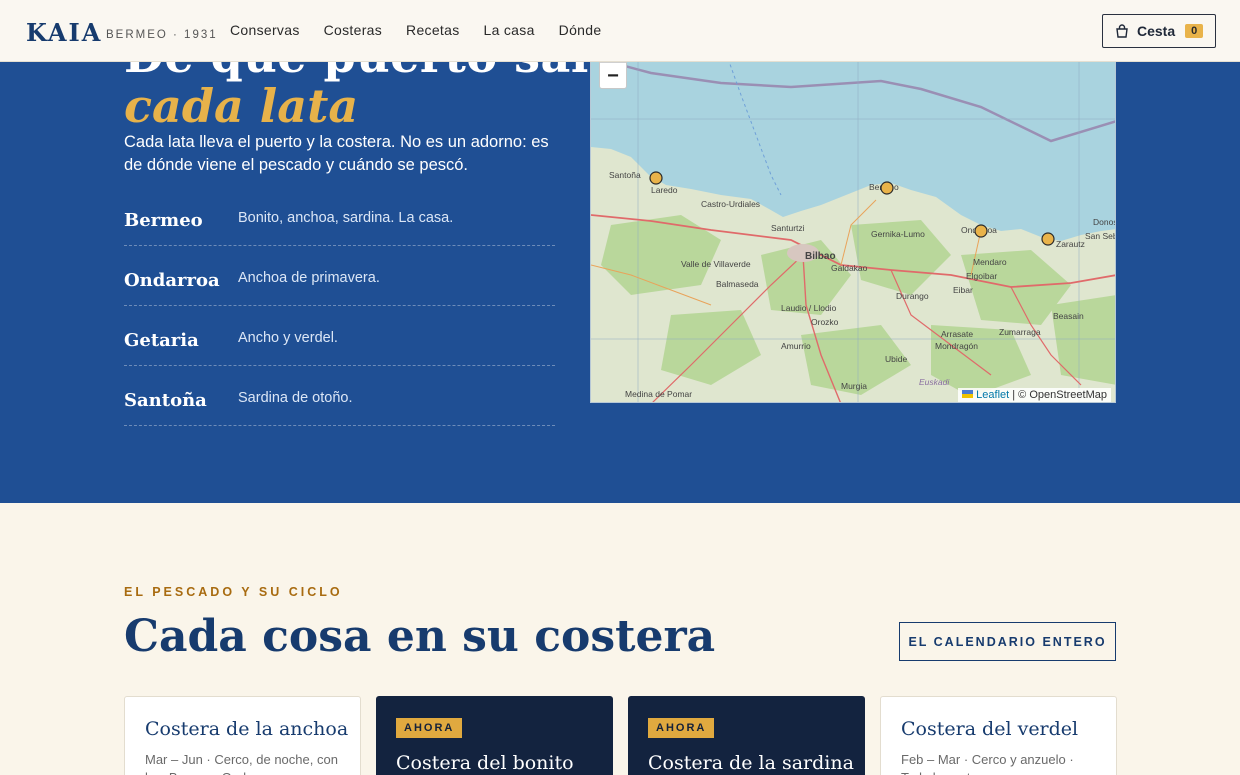  Describe the element at coordinates (656, 178) in the screenshot. I see `map-marker-santona` at that location.